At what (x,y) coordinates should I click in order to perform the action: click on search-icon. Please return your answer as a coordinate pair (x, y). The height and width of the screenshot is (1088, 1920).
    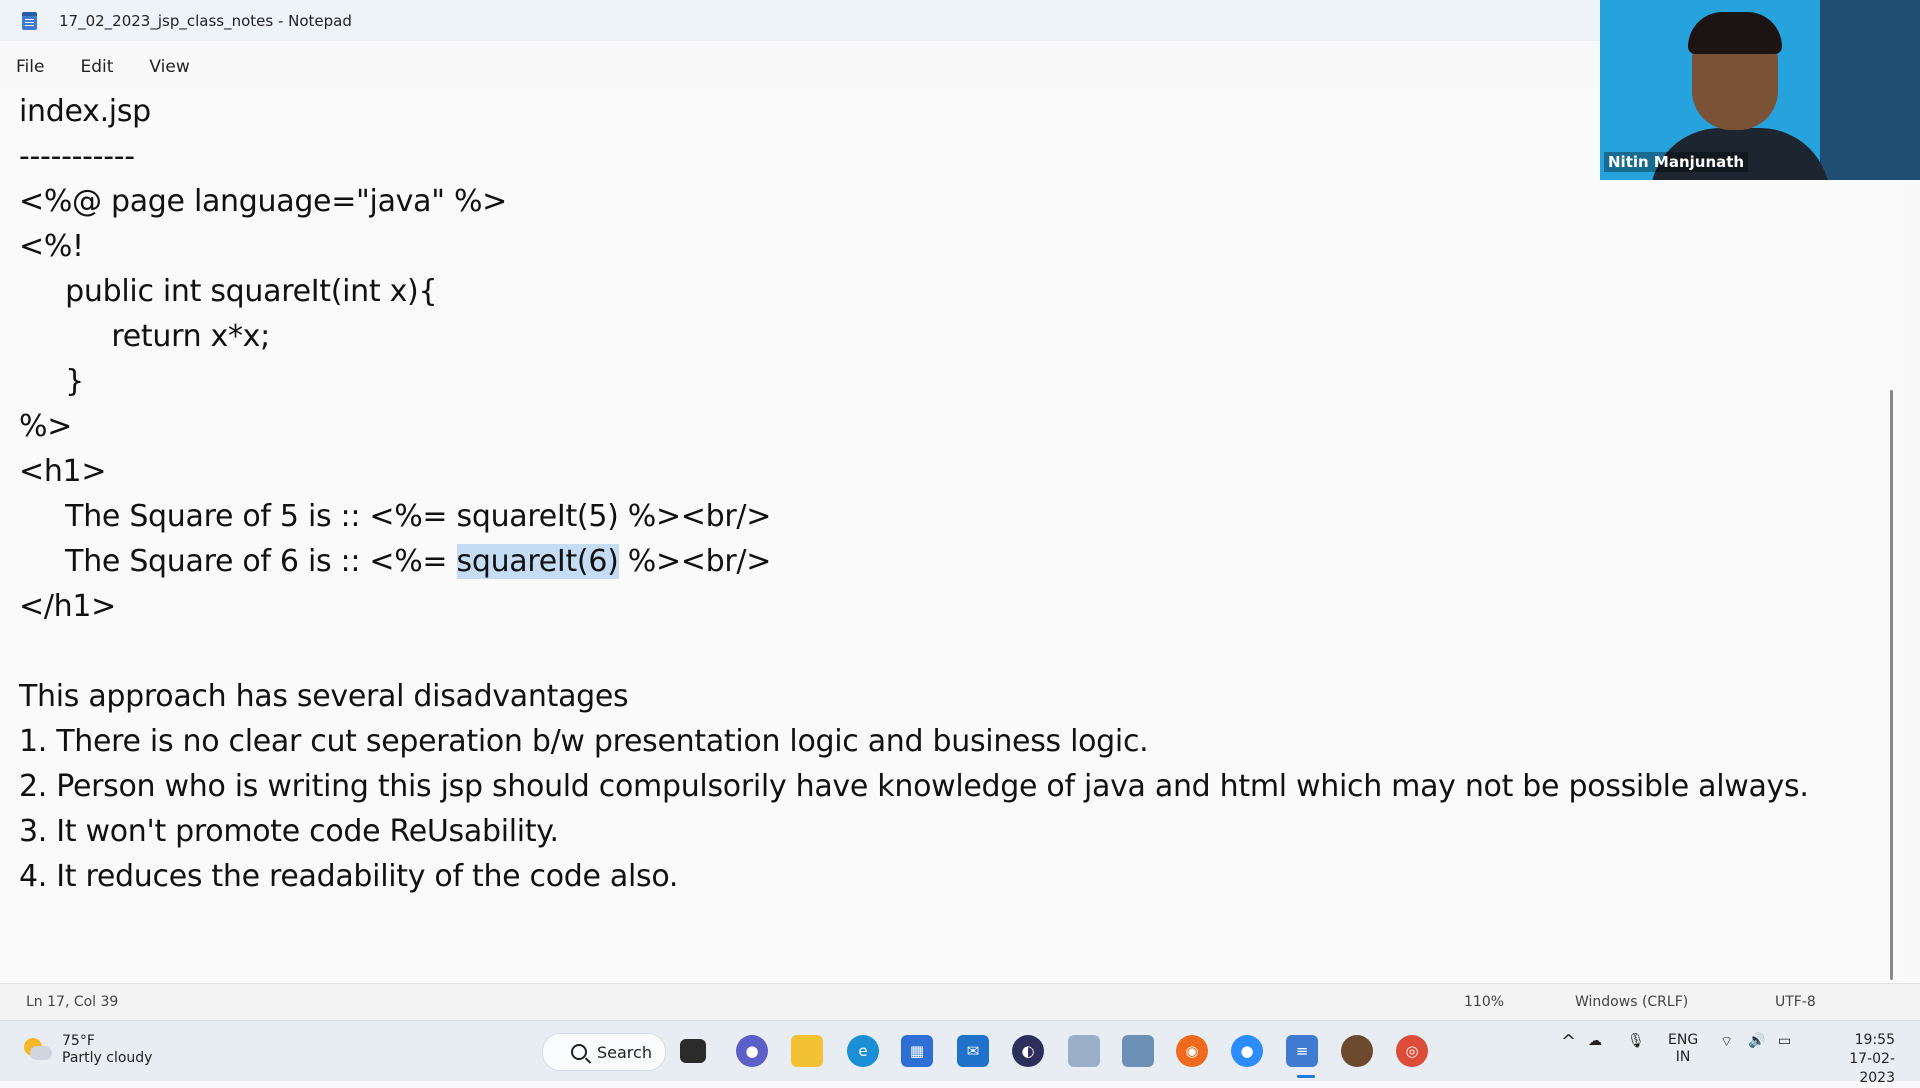
    Looking at the image, I should click on (579, 1052).